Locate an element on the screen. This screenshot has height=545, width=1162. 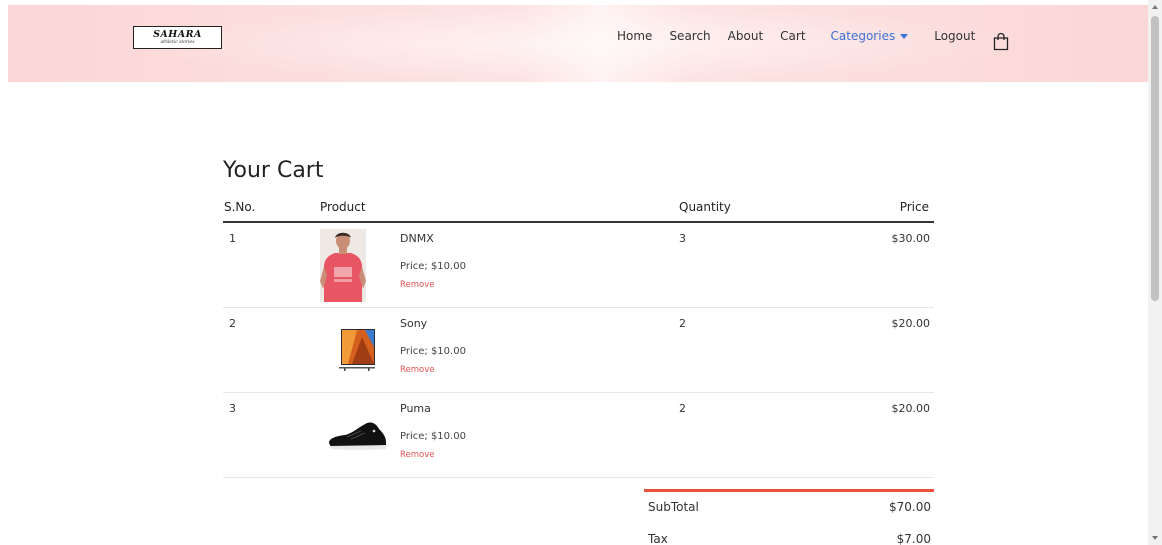
nav-links: Home Search About Cart Categories Logout is located at coordinates (804, 36).